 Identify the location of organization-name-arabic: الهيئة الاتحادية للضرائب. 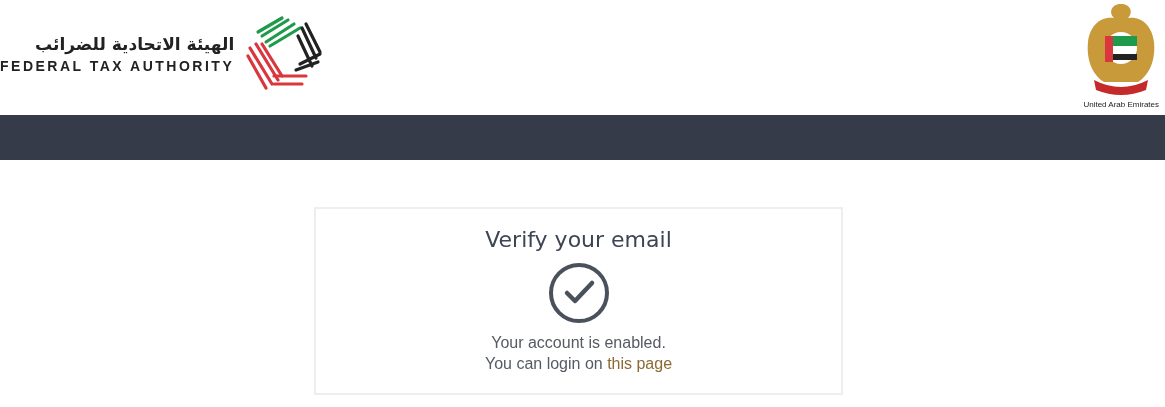
(135, 44).